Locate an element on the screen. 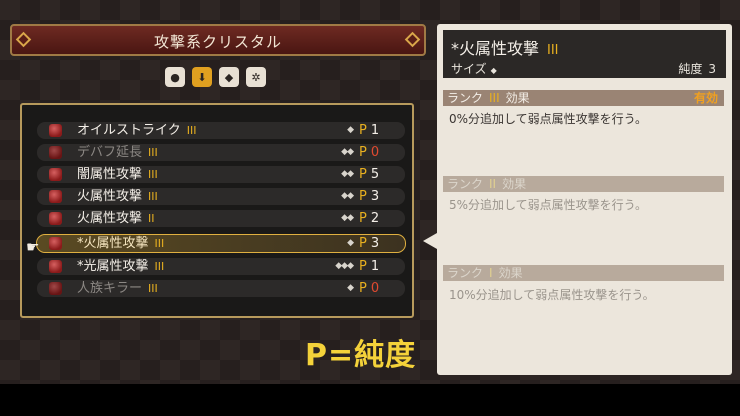 The height and width of the screenshot is (416, 740). list-item: 火属性攻撃 III ◆◆ P3 is located at coordinates (221, 196).